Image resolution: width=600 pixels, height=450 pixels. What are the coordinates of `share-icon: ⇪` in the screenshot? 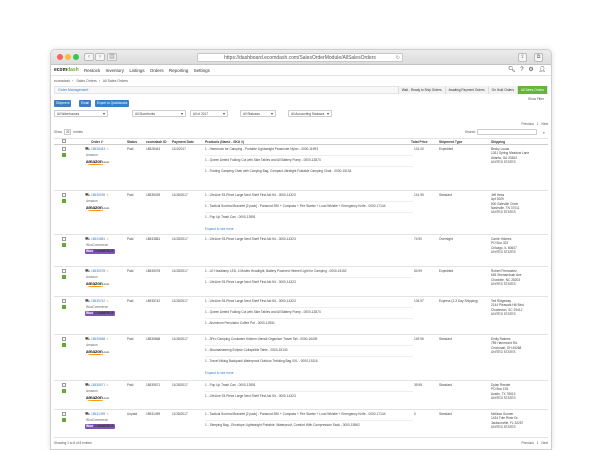 It's located at (522, 57).